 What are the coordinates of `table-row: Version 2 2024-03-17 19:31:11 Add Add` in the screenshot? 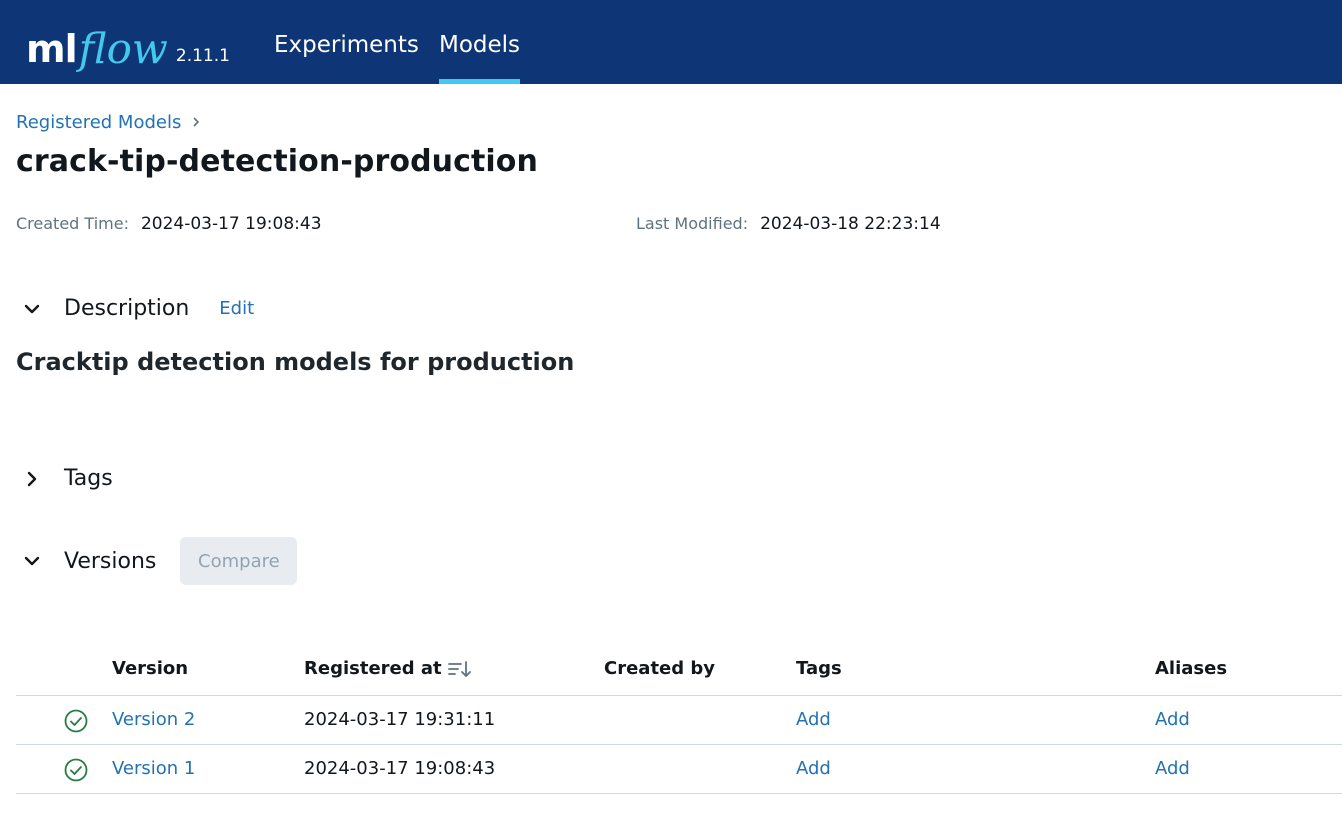 It's located at (679, 720).